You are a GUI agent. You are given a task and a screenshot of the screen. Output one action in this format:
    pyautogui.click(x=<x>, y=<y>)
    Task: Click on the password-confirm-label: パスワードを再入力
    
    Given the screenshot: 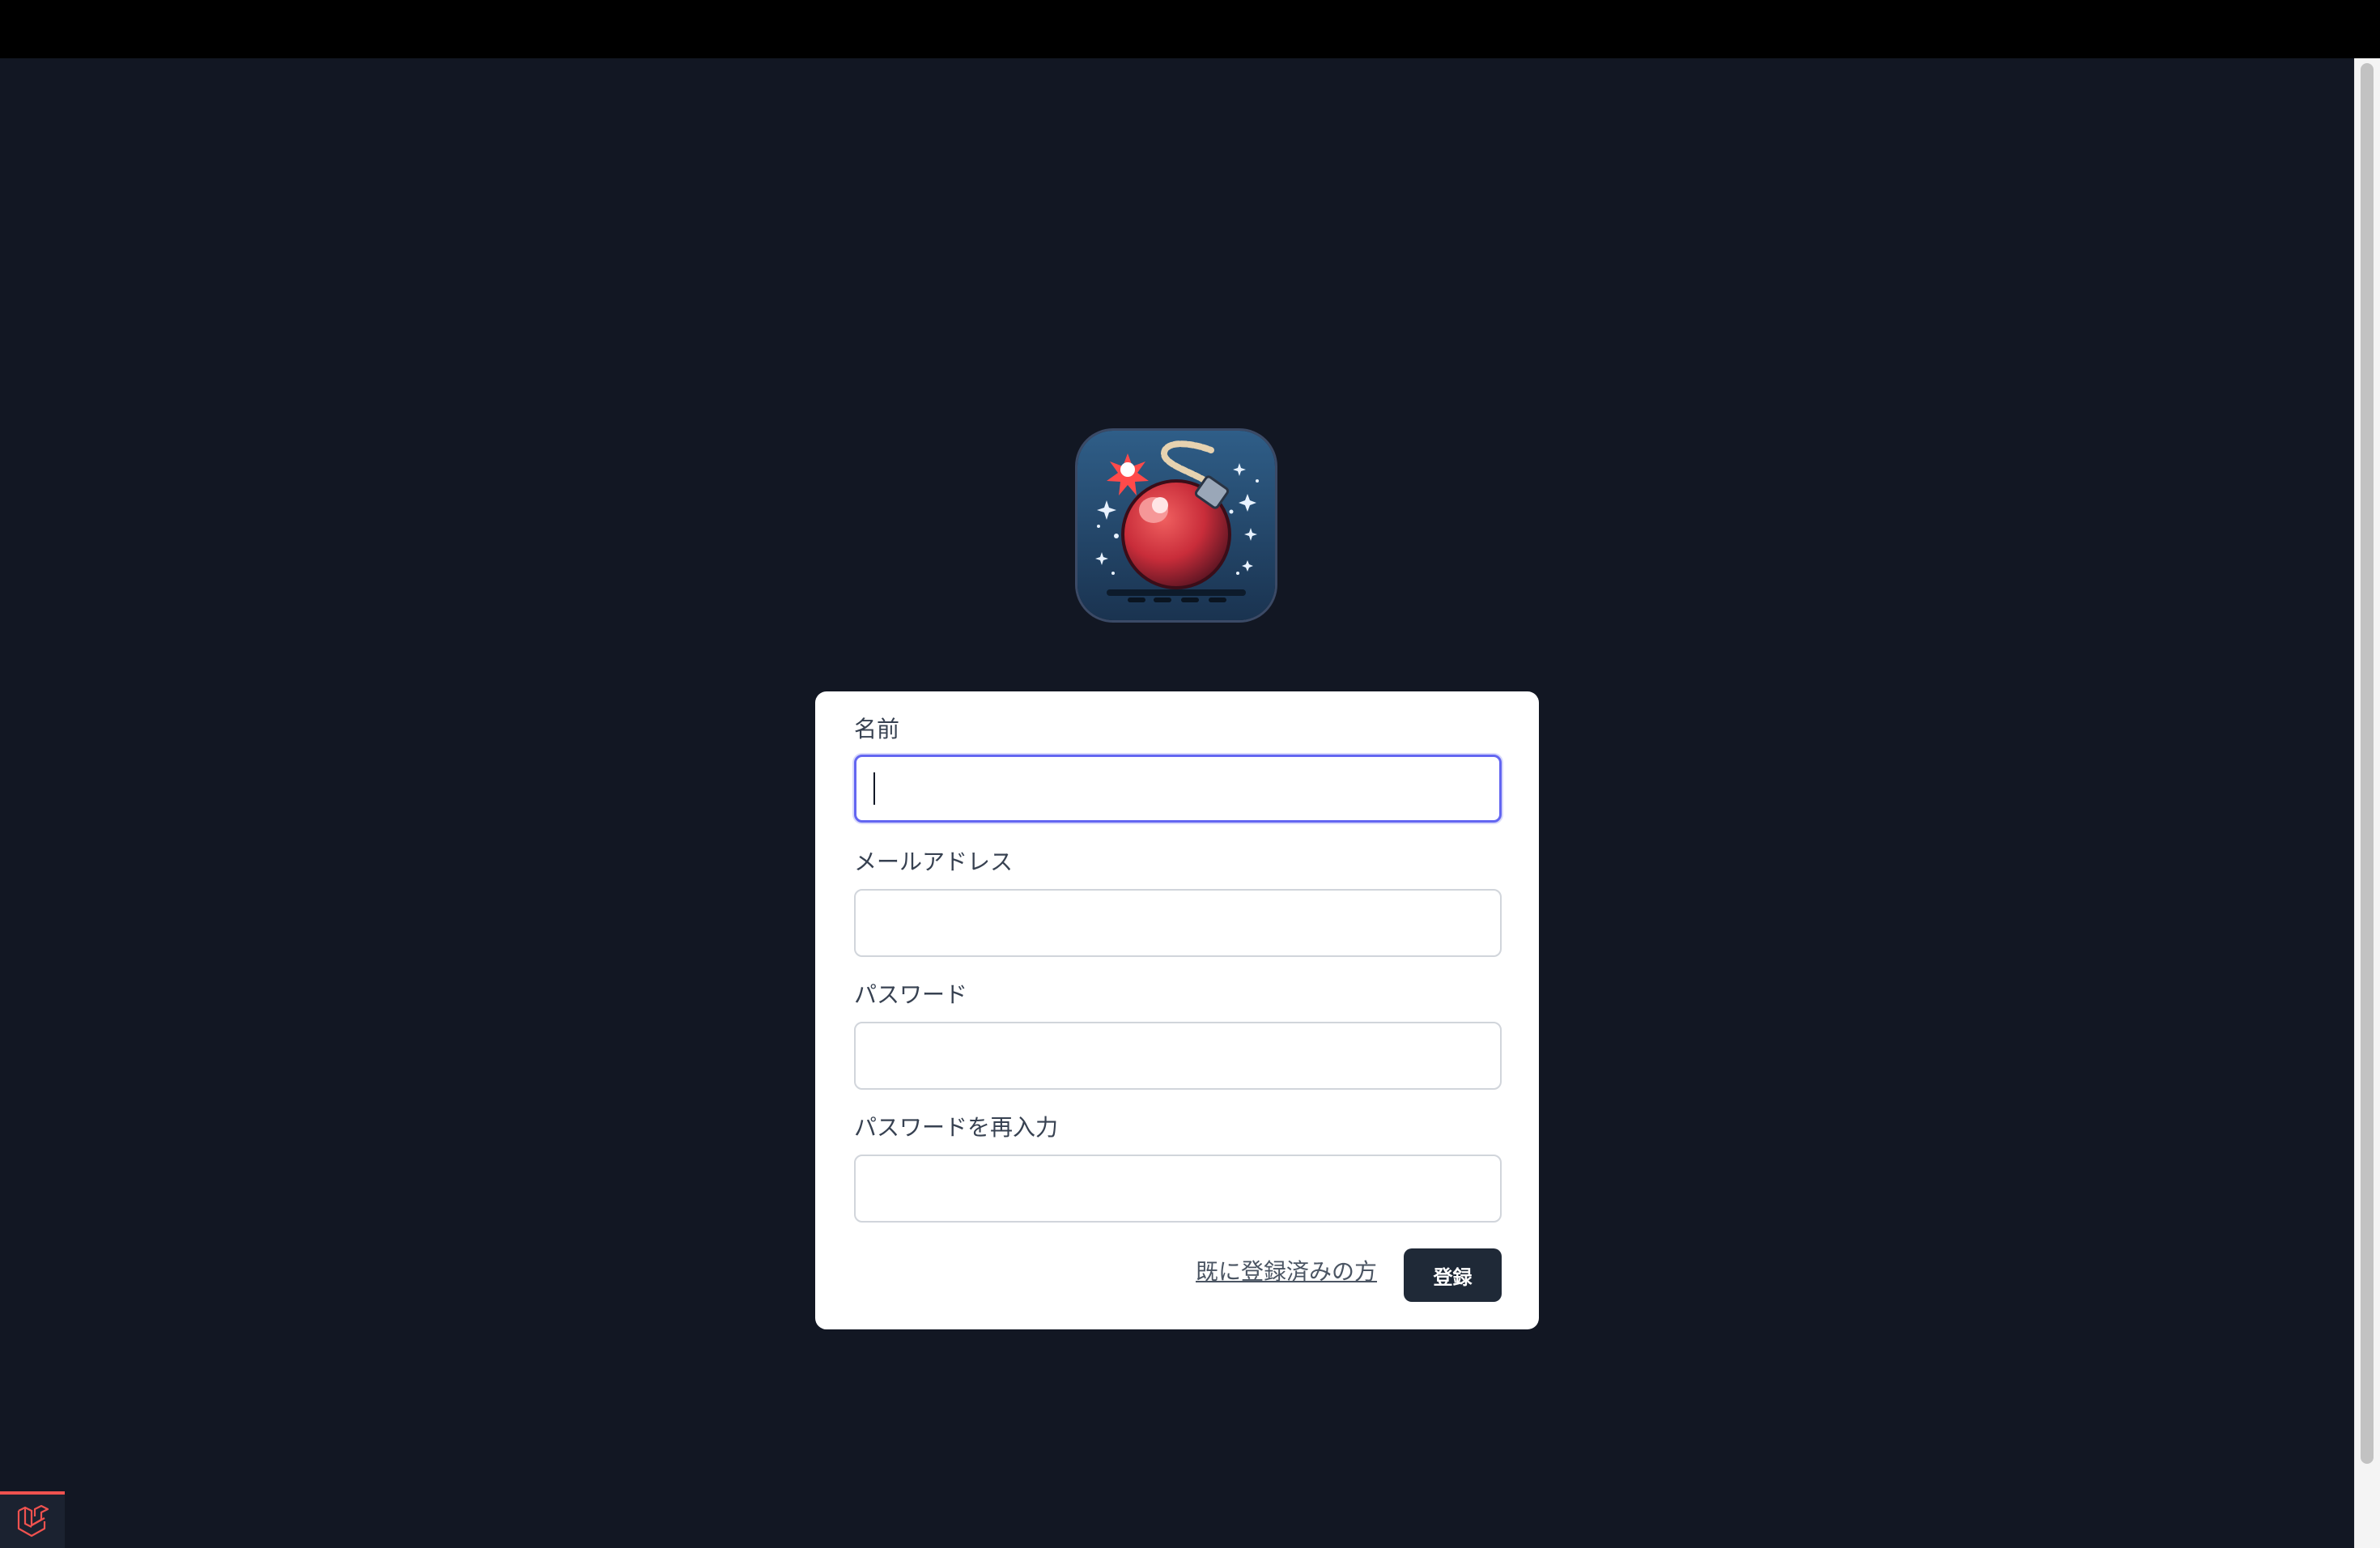 What is the action you would take?
    pyautogui.click(x=956, y=1127)
    